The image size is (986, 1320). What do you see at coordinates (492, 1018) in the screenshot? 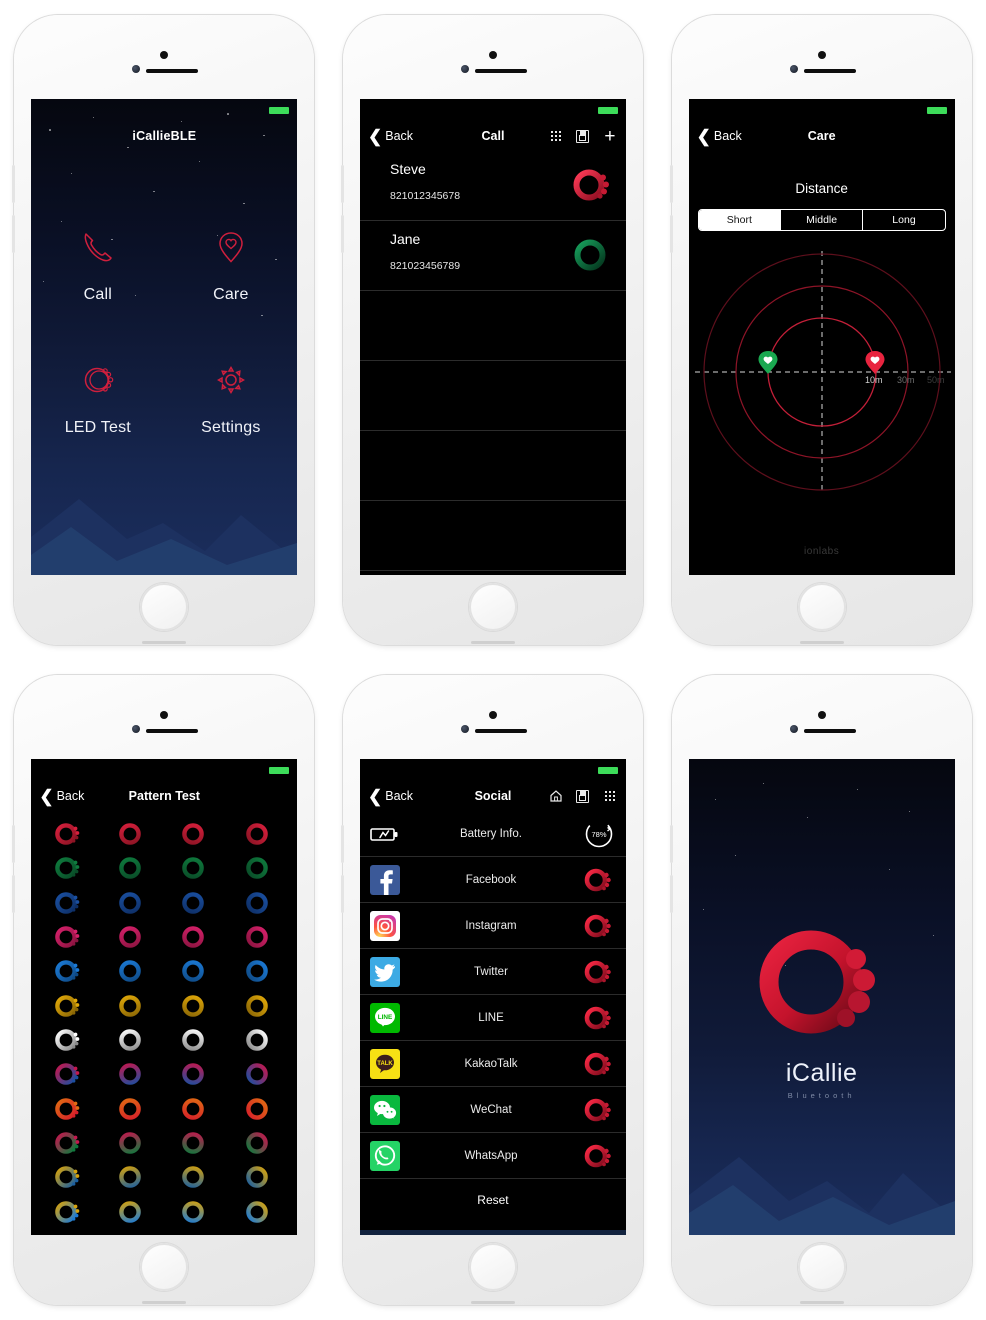
I see `list-item: LINE LINE` at bounding box center [492, 1018].